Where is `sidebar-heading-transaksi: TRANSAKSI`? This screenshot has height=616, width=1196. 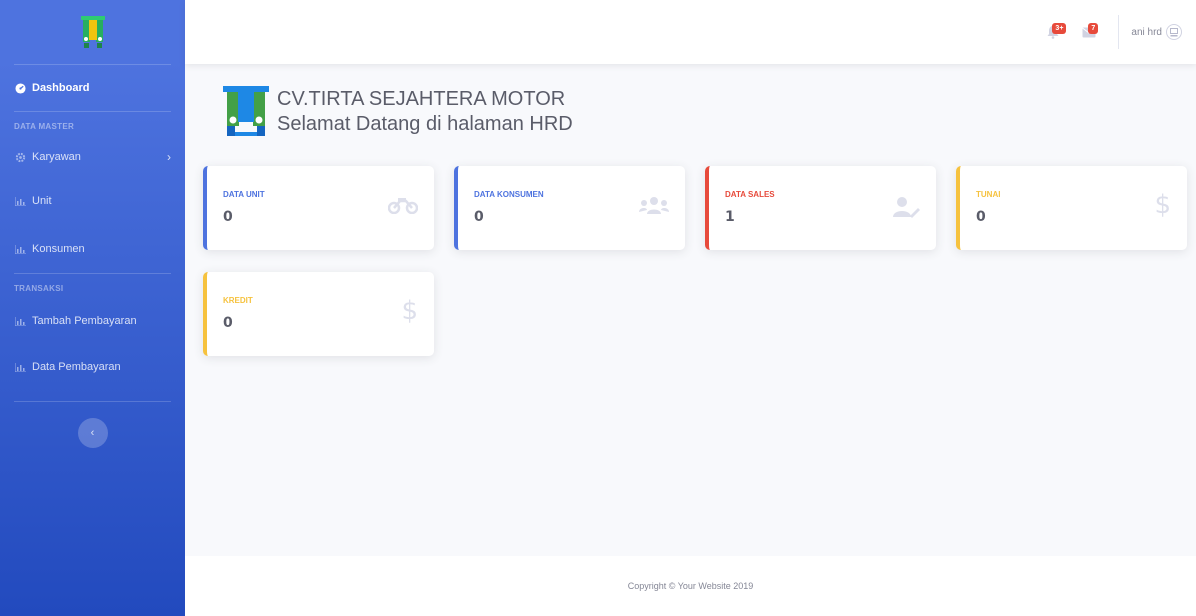 sidebar-heading-transaksi: TRANSAKSI is located at coordinates (39, 288).